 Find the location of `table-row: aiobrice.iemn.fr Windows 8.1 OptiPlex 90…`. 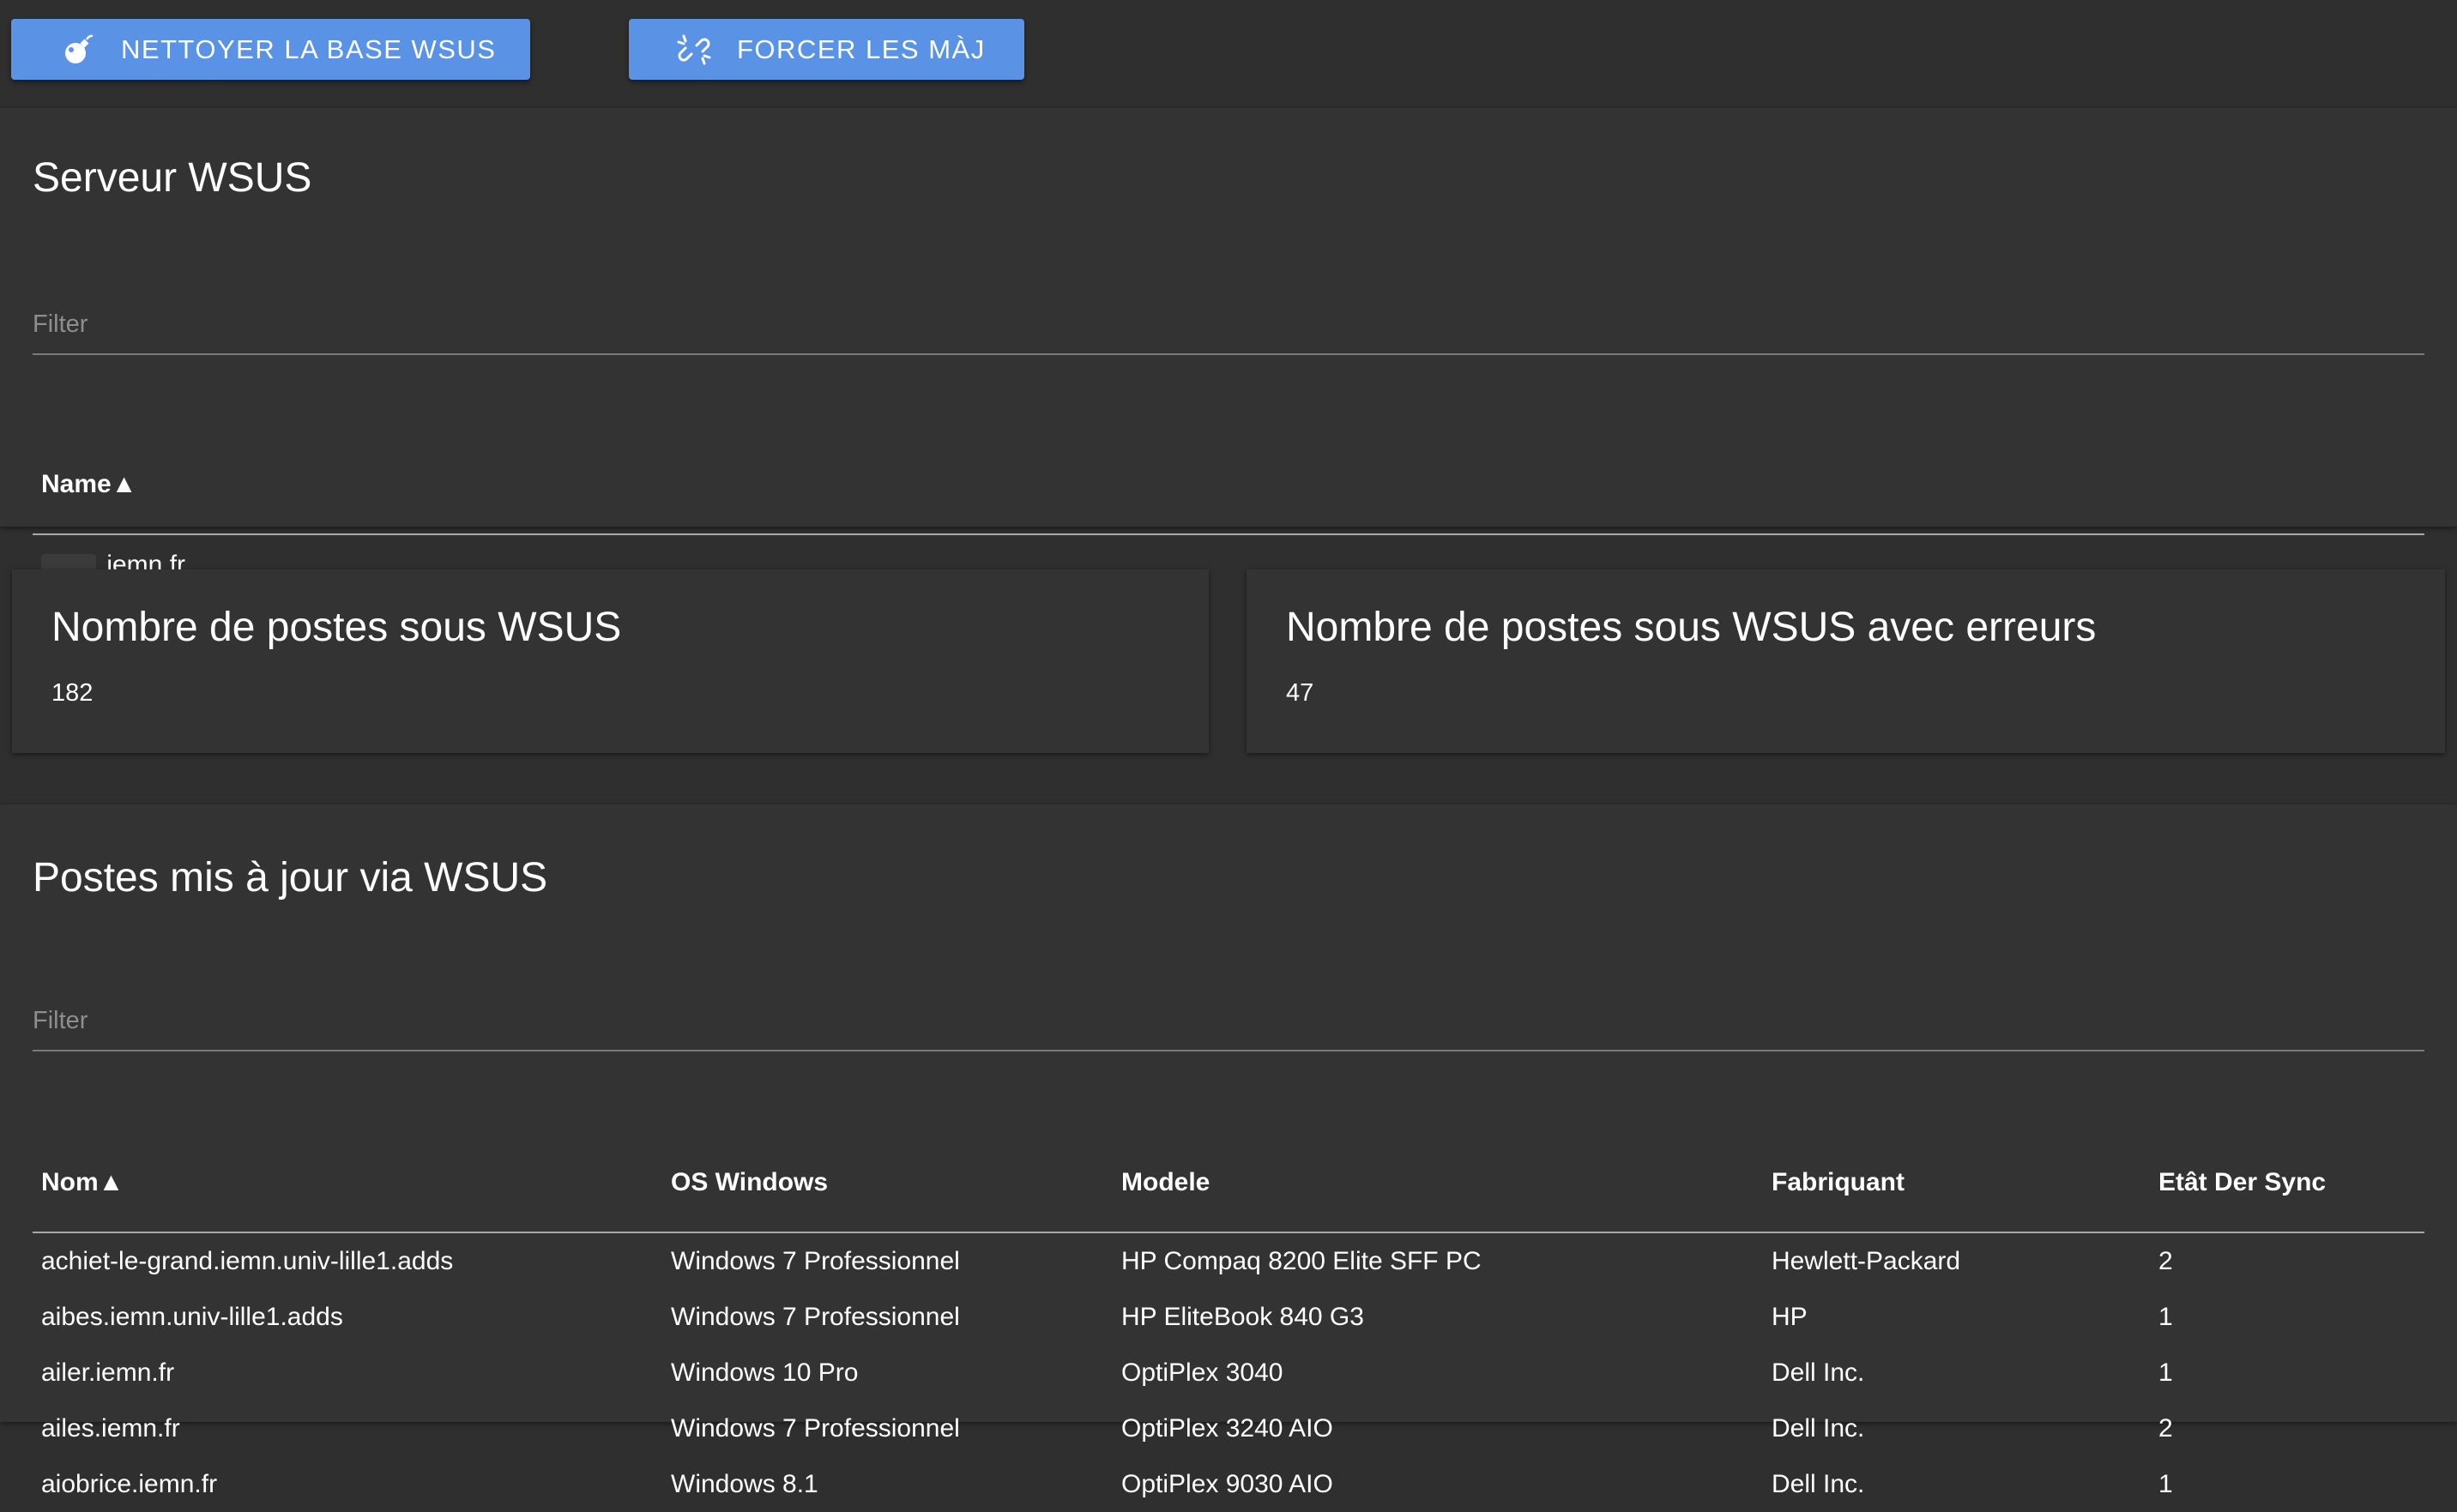

table-row: aiobrice.iemn.fr Windows 8.1 OptiPlex 90… is located at coordinates (1228, 1484).